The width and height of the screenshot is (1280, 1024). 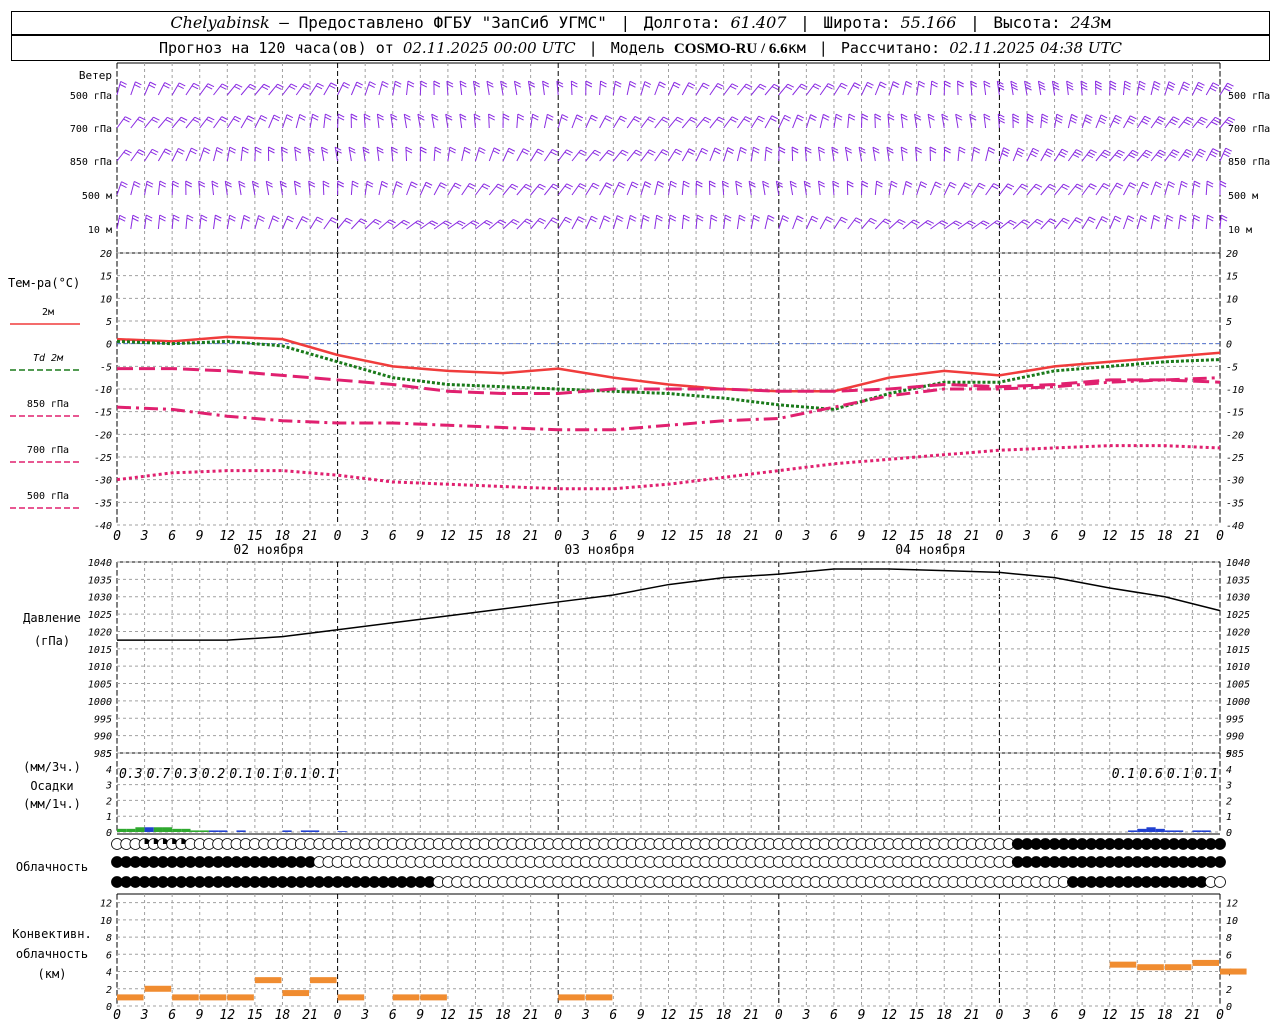 What do you see at coordinates (106, 277) in the screenshot?
I see `y-tick-label: 15` at bounding box center [106, 277].